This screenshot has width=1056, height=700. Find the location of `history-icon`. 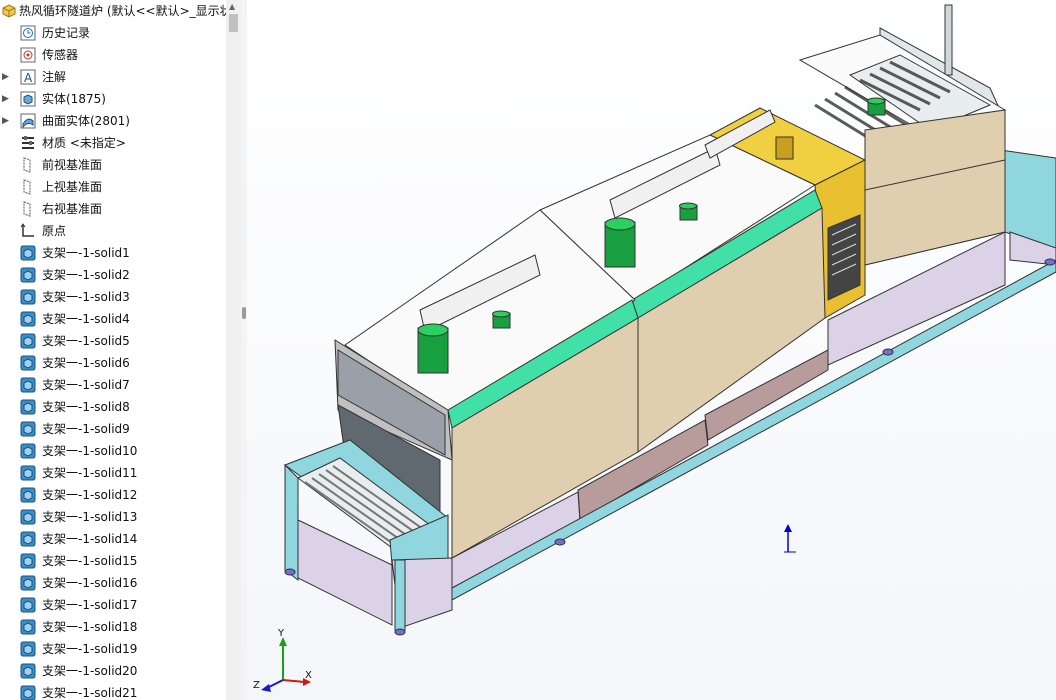

history-icon is located at coordinates (28, 33).